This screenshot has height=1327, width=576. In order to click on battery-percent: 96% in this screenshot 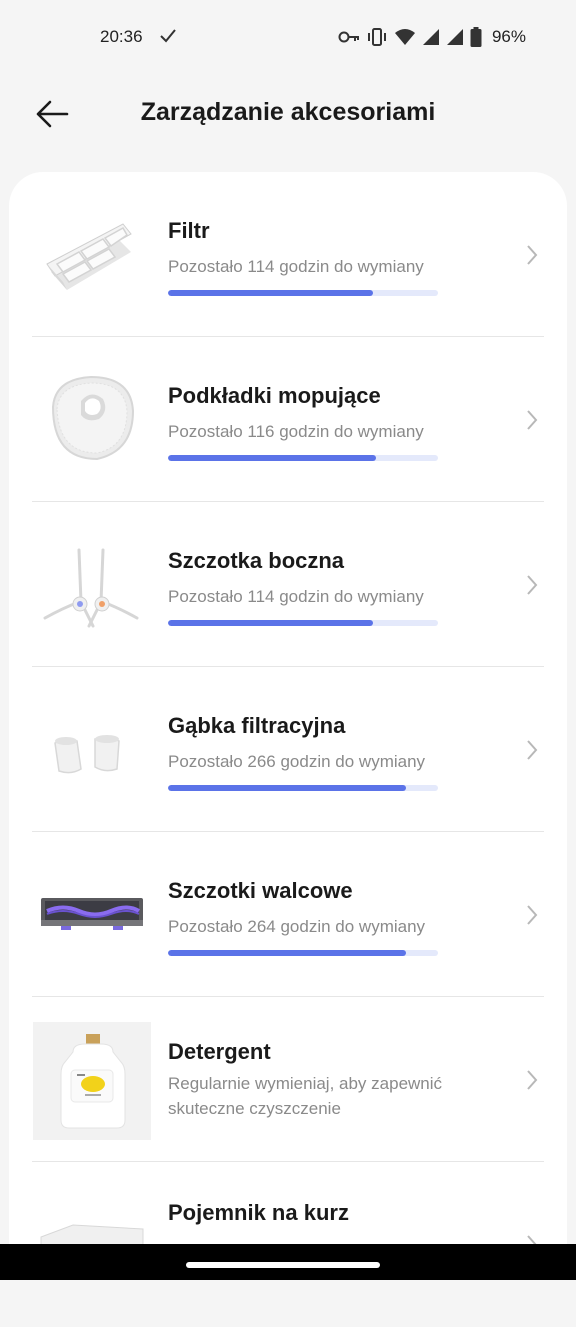, I will do `click(508, 36)`.